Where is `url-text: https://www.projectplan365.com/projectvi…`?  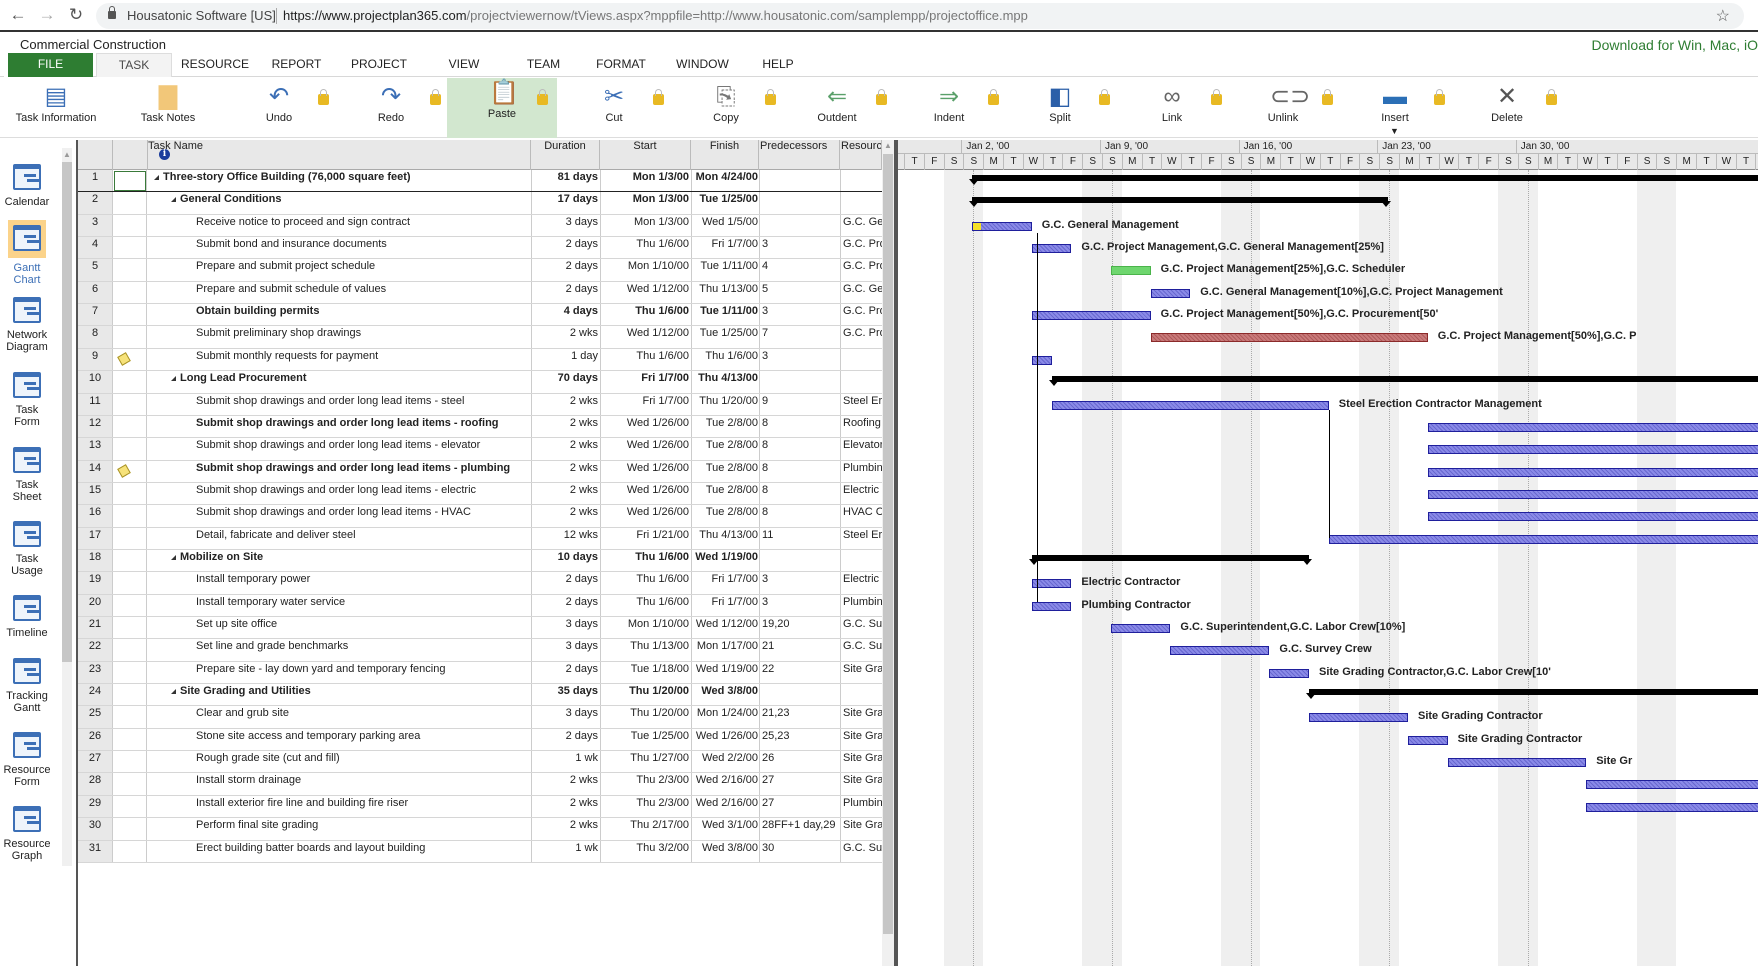
url-text: https://www.projectplan365.com/projectvi… is located at coordinates (655, 15).